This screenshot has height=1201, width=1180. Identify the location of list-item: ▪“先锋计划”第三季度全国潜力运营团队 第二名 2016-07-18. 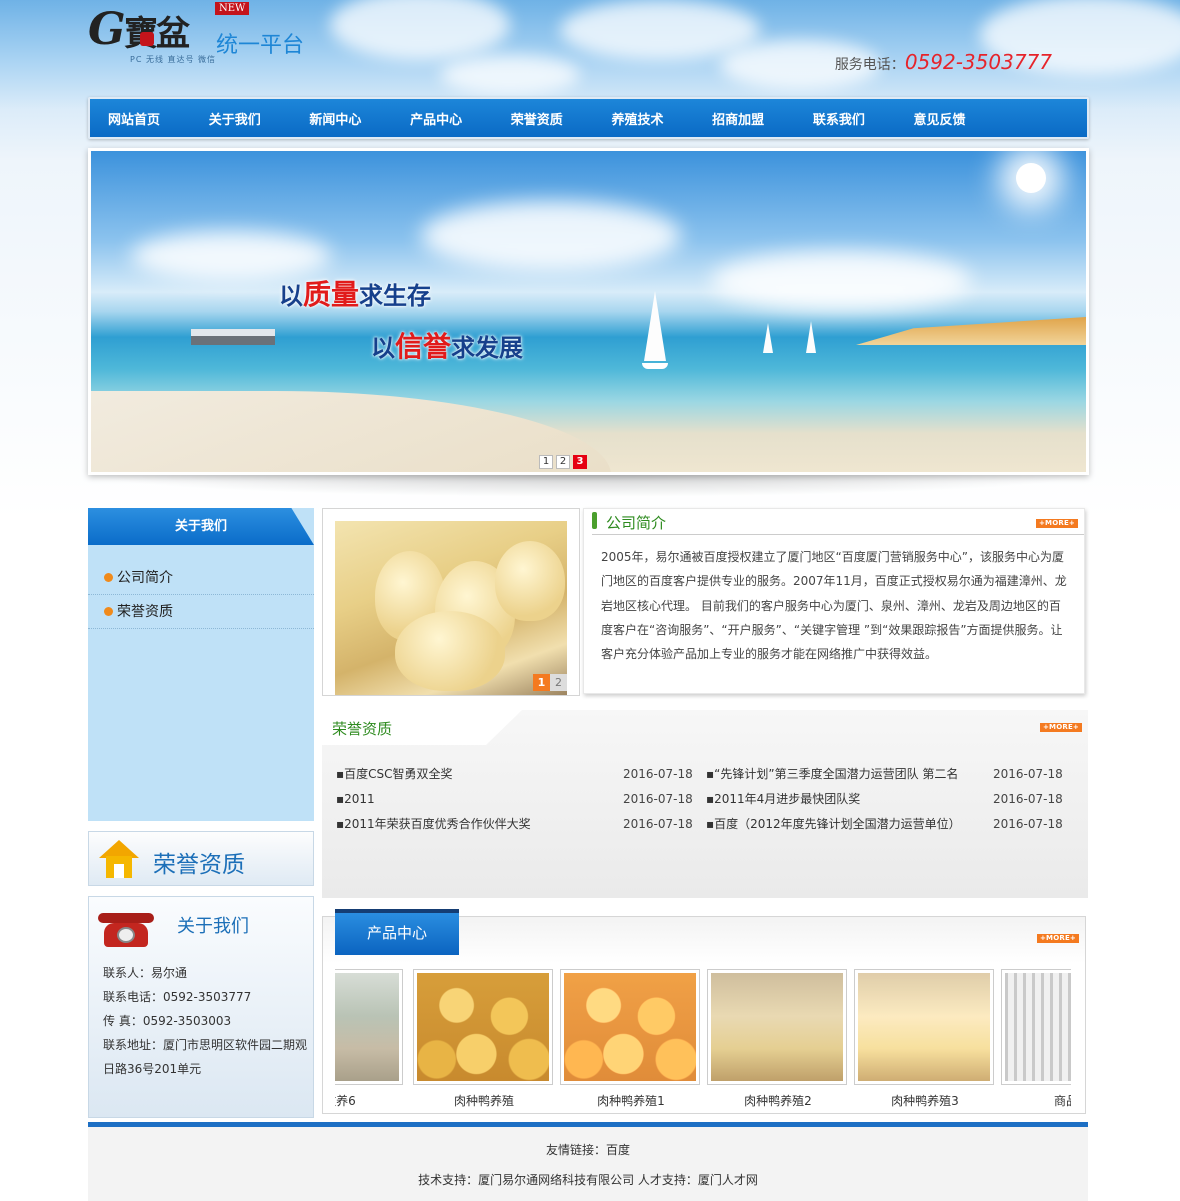
(891, 774).